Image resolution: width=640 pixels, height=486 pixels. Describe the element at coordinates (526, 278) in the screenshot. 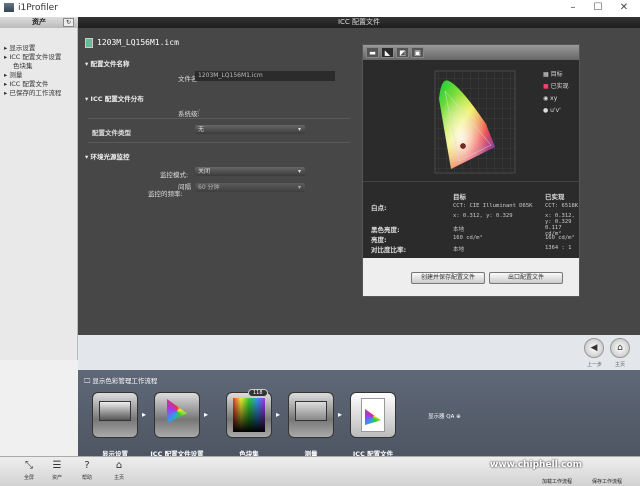

I see `export-profile-button: 出口配置文件` at that location.